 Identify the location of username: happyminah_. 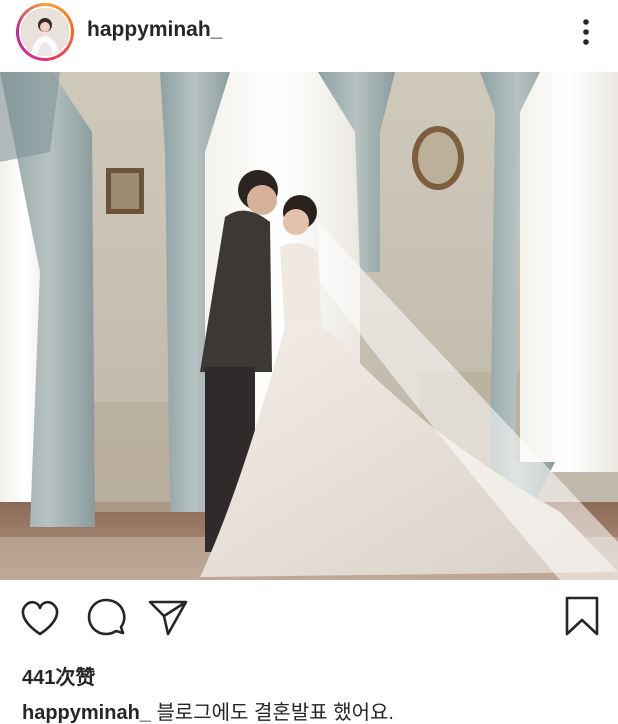
(154, 30).